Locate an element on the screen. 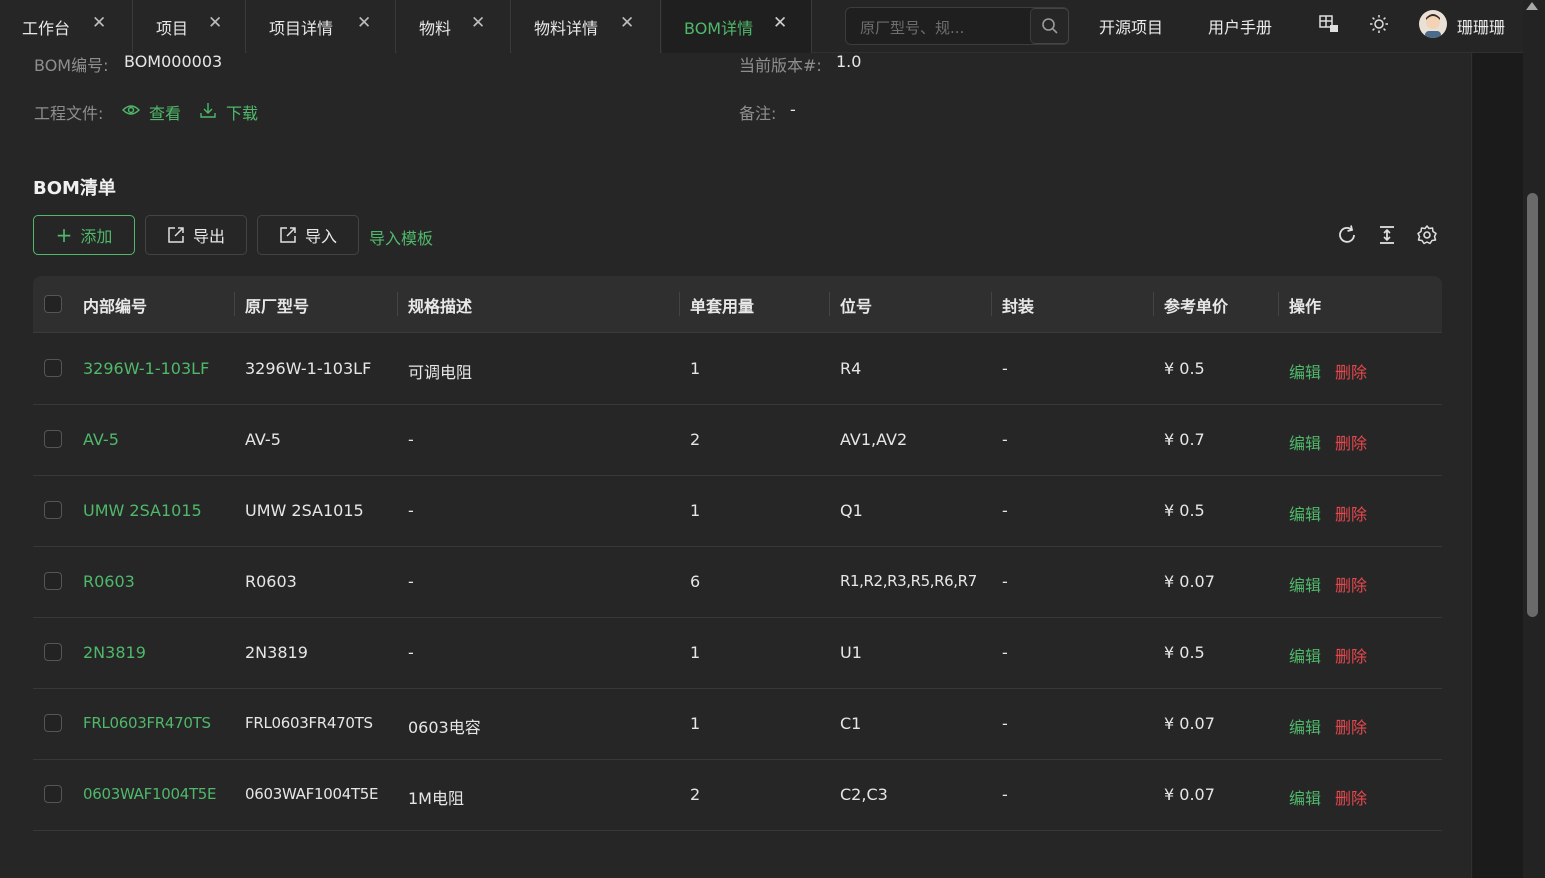 This screenshot has width=1545, height=878. language-icon is located at coordinates (1329, 24).